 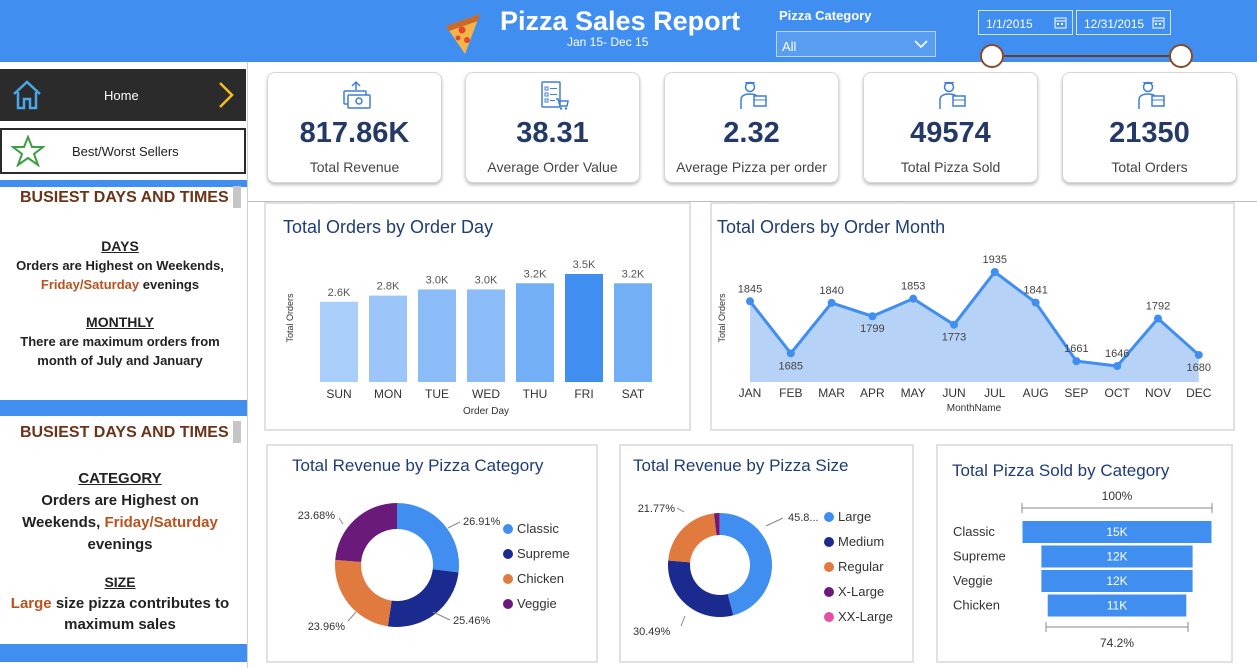 I want to click on kpi-label: Total Revenue, so click(x=354, y=167).